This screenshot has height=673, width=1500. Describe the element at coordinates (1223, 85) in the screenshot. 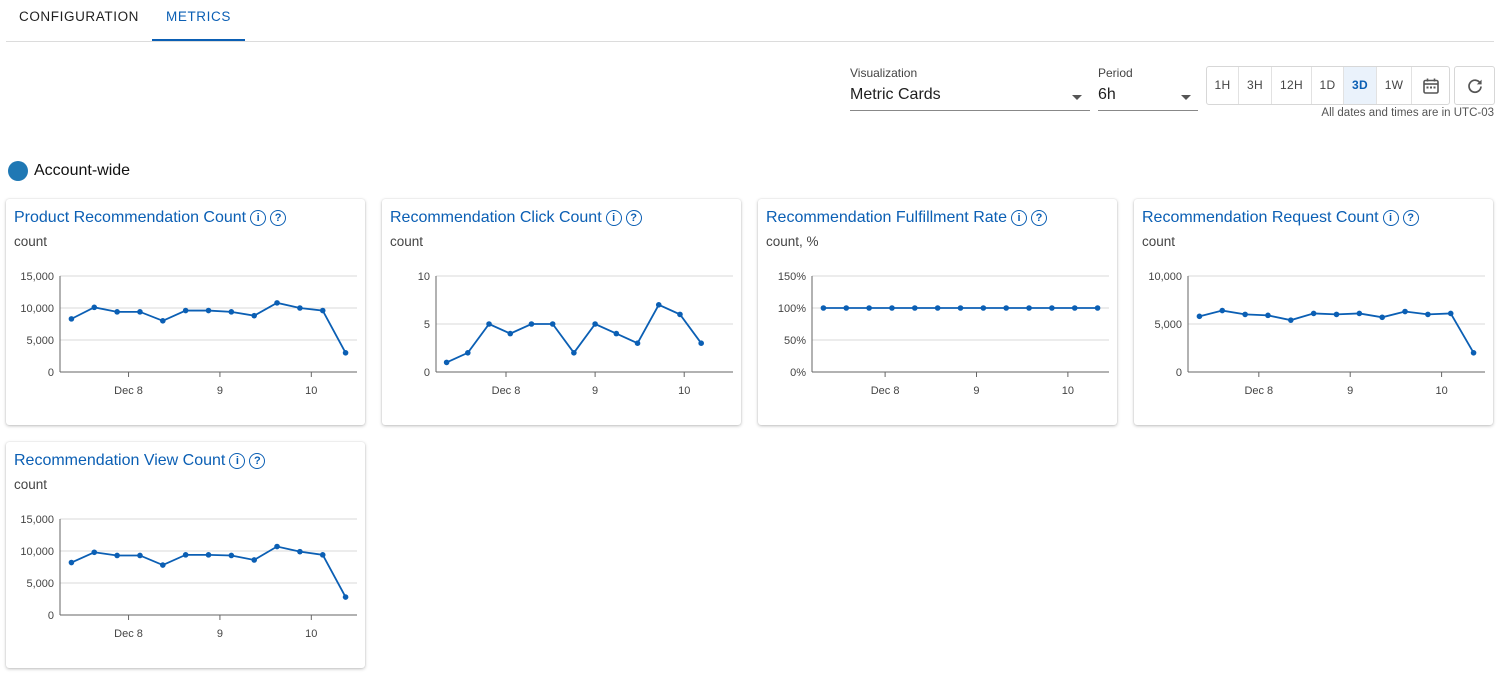

I see `range-1h-button: 1H` at that location.